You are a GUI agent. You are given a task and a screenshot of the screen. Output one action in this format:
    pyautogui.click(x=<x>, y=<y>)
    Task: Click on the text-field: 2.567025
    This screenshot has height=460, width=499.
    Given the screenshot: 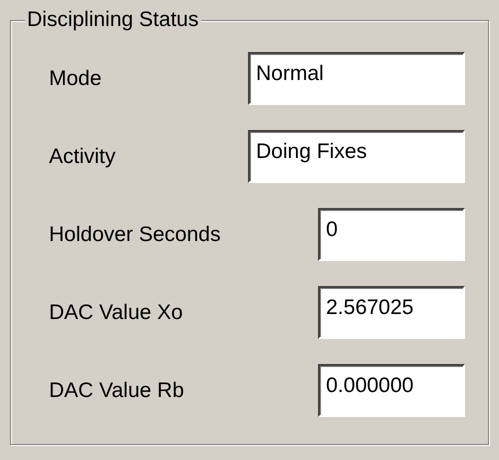 What is the action you would take?
    pyautogui.click(x=391, y=312)
    